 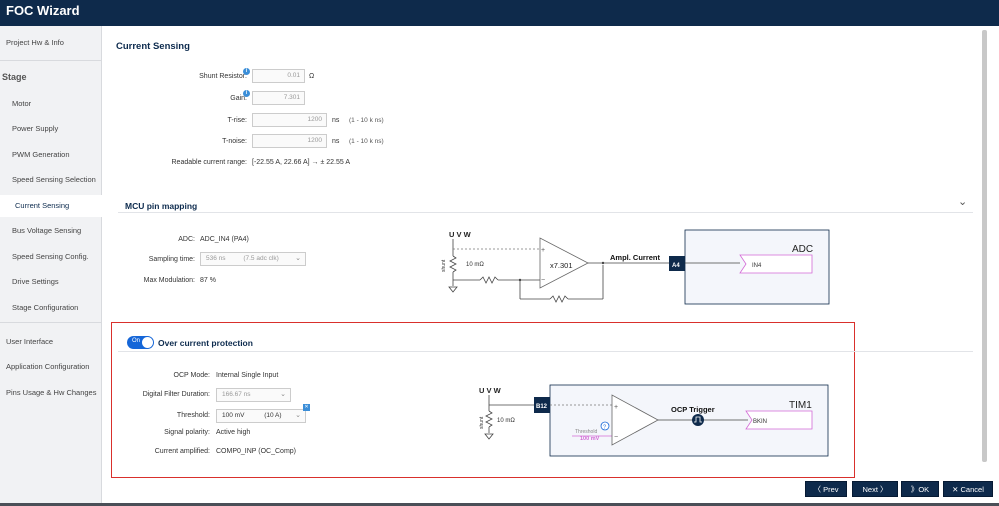 What do you see at coordinates (278, 76) in the screenshot?
I see `shunt-resistor-input: 0.01` at bounding box center [278, 76].